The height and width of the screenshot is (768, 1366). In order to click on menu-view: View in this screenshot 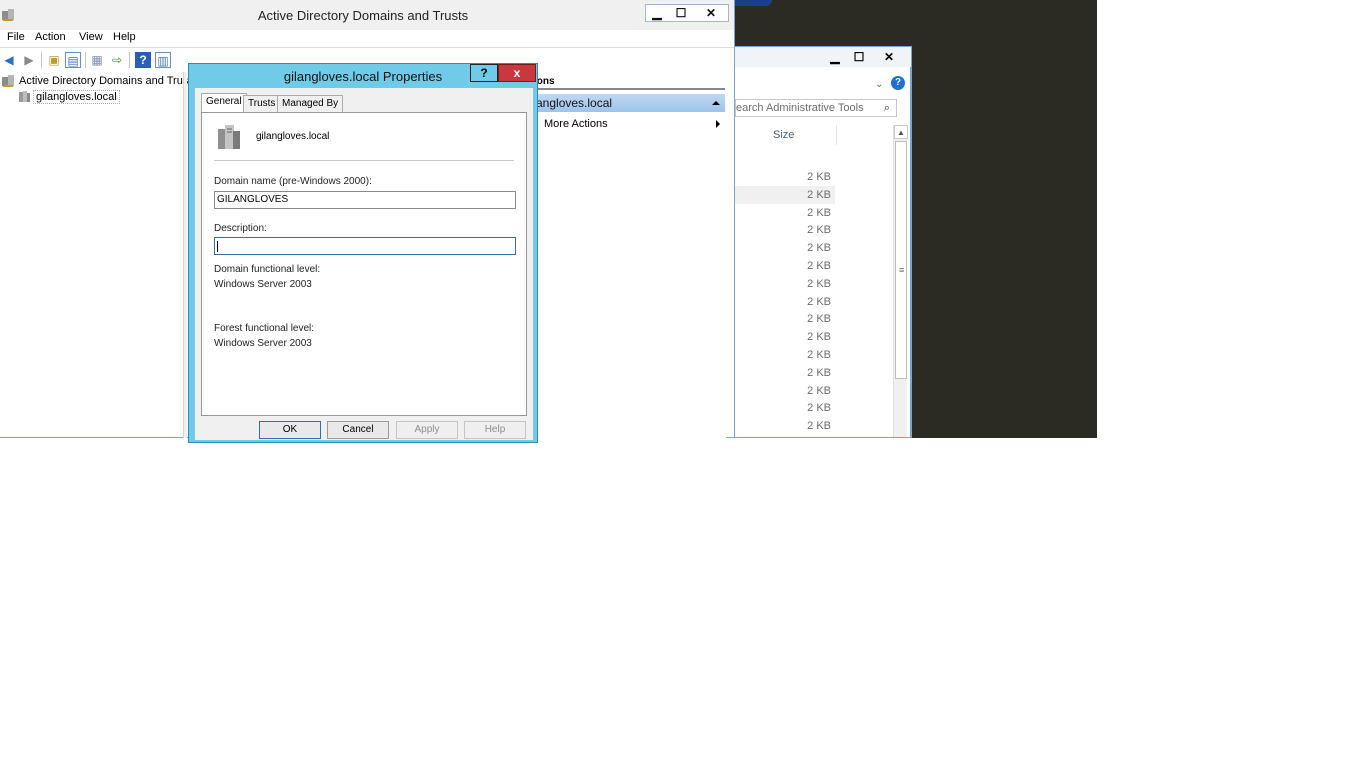, I will do `click(91, 37)`.